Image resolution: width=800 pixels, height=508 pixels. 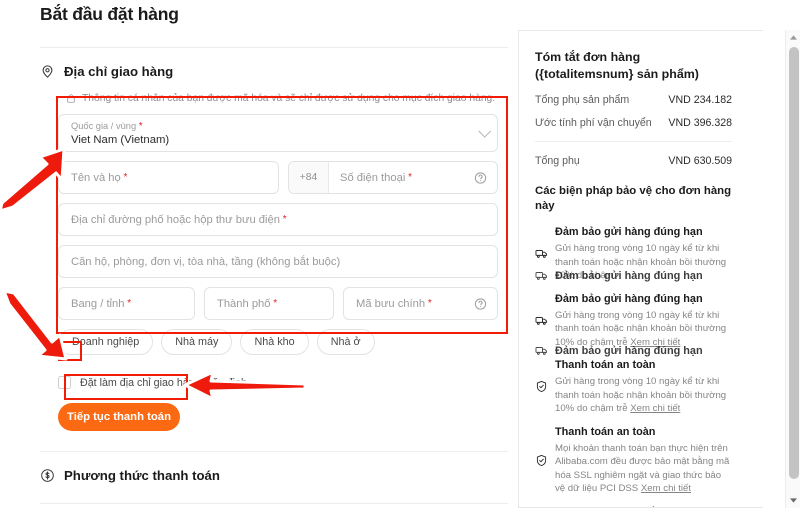 What do you see at coordinates (283, 382) in the screenshot?
I see `default-address-row: Đặt làm địa chỉ giao hàng Mặc định` at bounding box center [283, 382].